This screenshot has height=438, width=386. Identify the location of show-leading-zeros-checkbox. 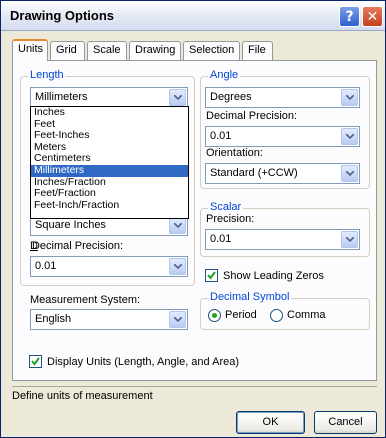
(211, 275).